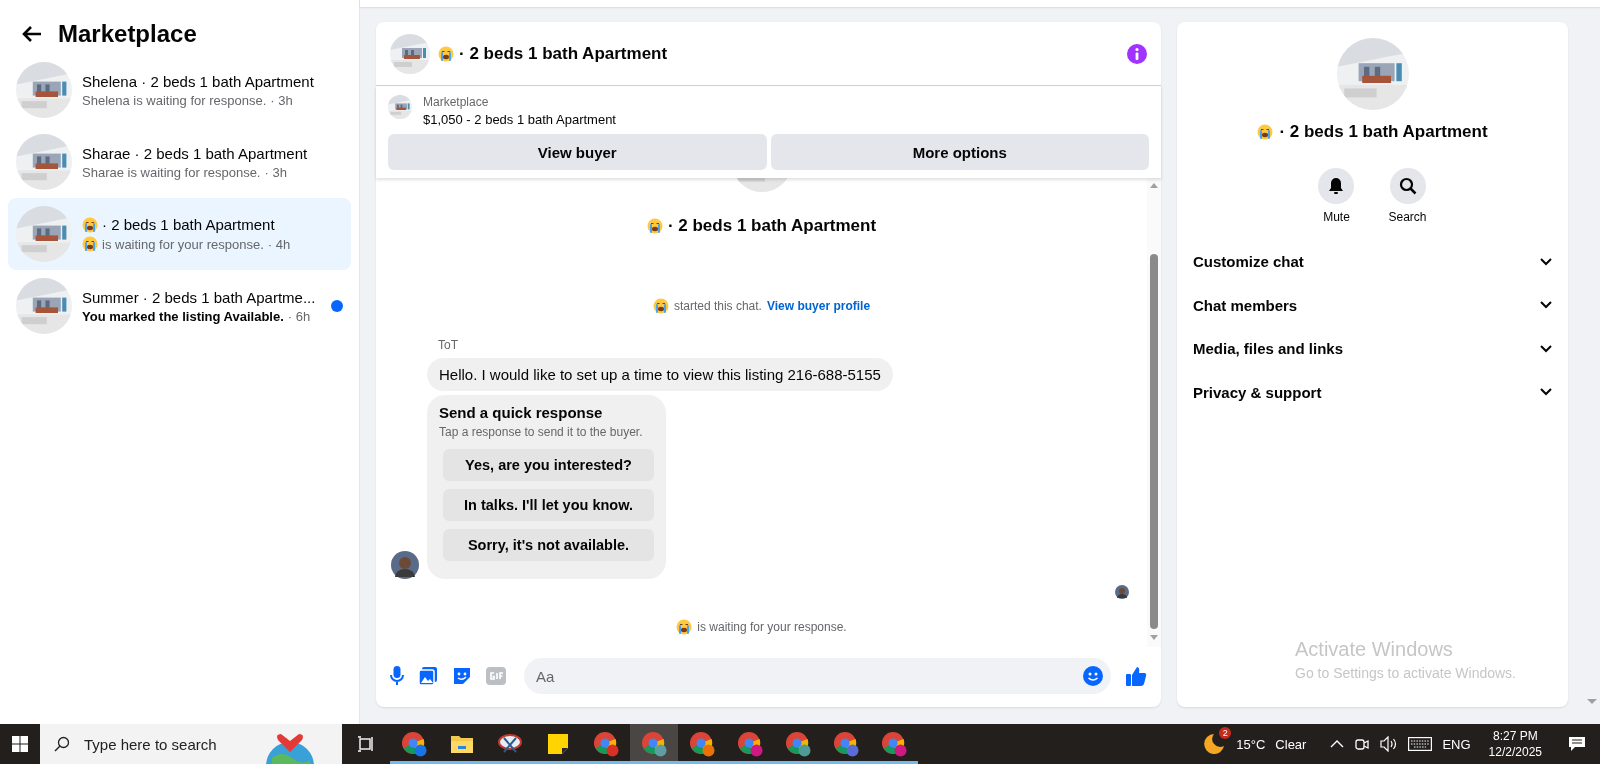 The width and height of the screenshot is (1600, 764). I want to click on conversation-name: Shelena · 2 beds 1 bath Apartment, so click(198, 81).